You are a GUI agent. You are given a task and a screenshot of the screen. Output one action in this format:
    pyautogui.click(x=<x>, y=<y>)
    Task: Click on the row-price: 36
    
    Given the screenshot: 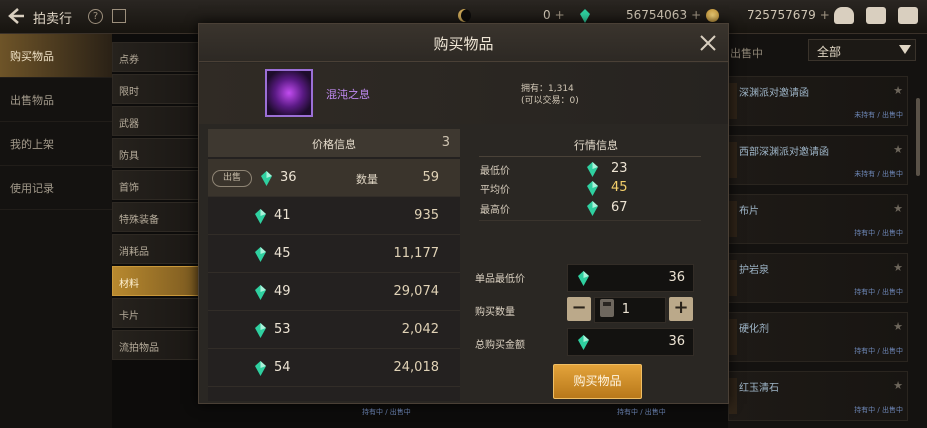 What is the action you would take?
    pyautogui.click(x=288, y=177)
    